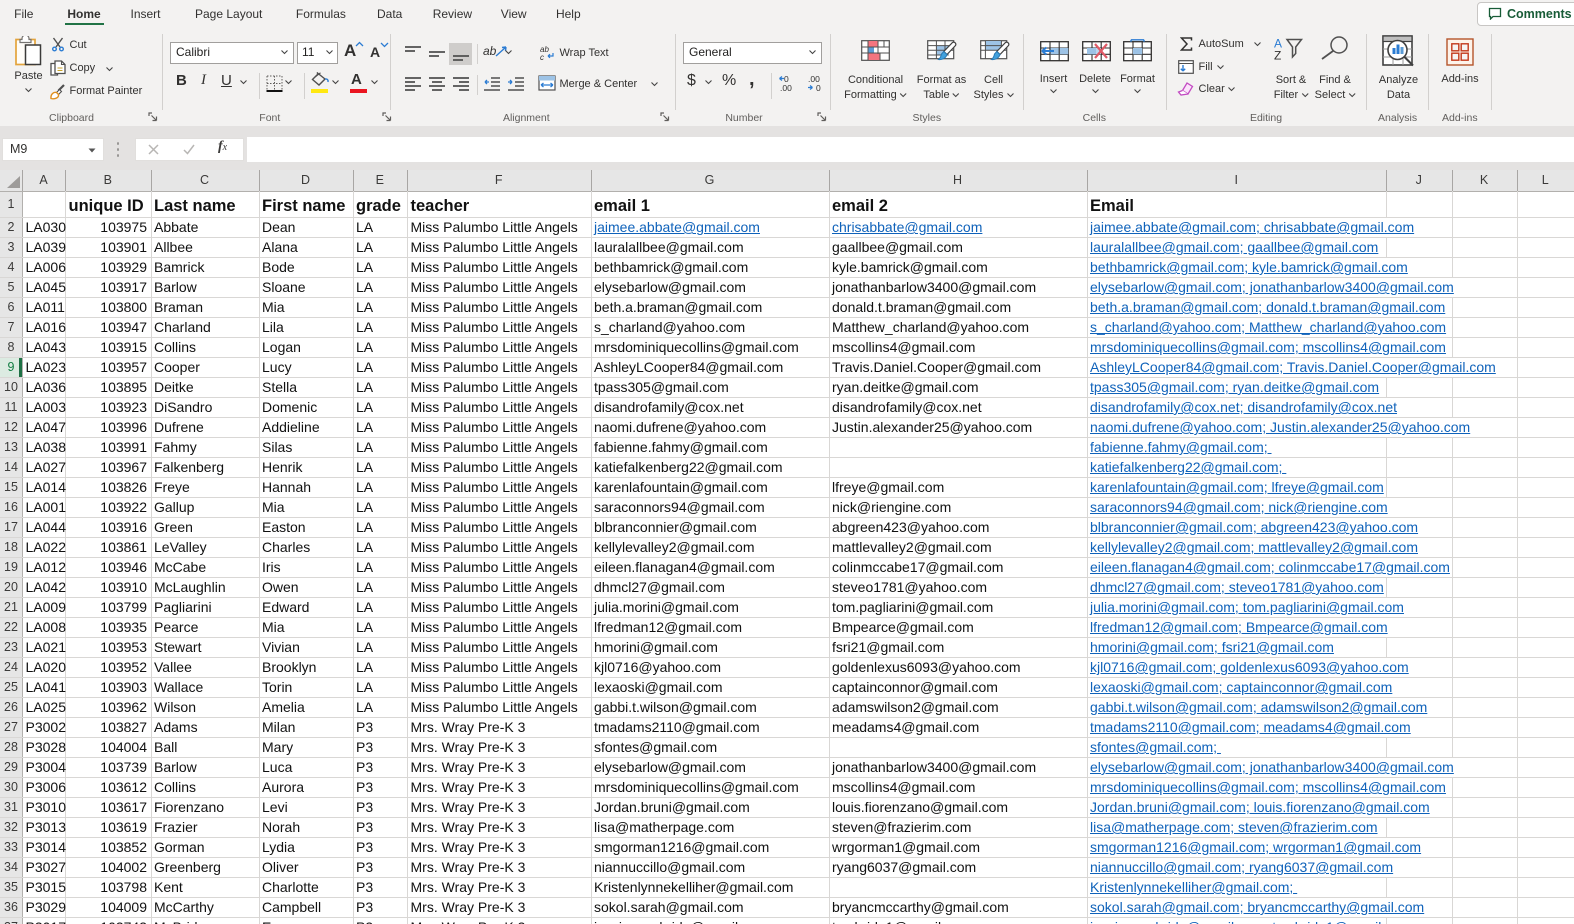 The height and width of the screenshot is (924, 1574). What do you see at coordinates (1277, 55) in the screenshot?
I see `svg-text: Z` at bounding box center [1277, 55].